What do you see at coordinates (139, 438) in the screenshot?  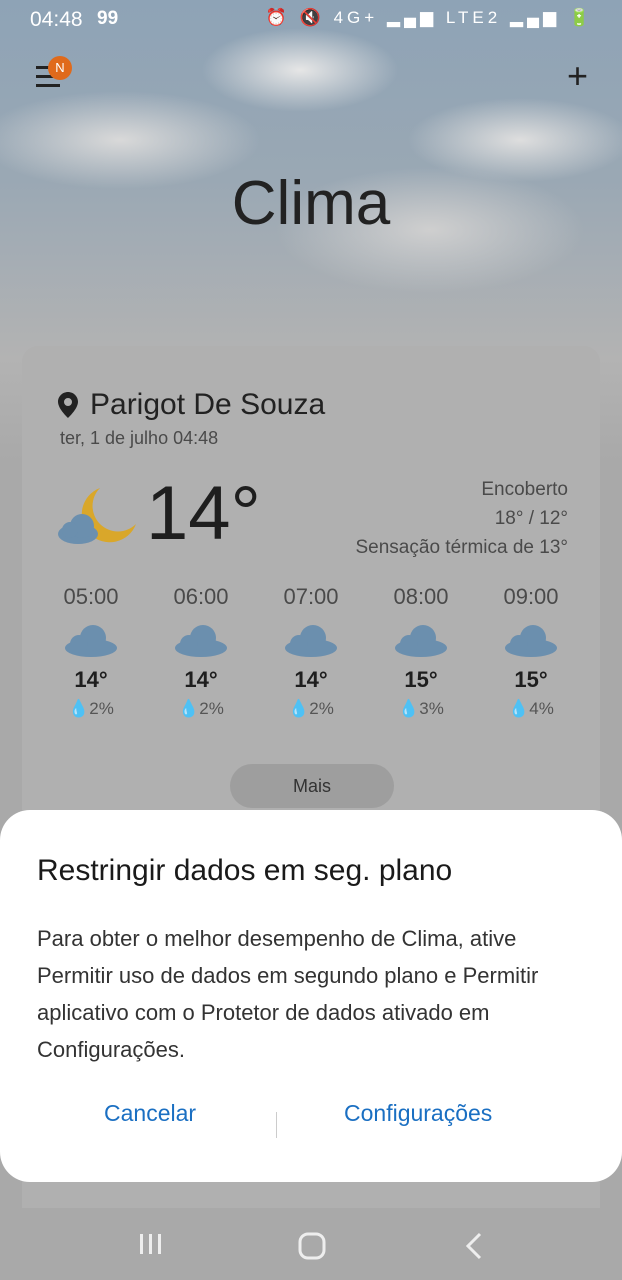 I see `location-date: ter, 1 de julho 04:48` at bounding box center [139, 438].